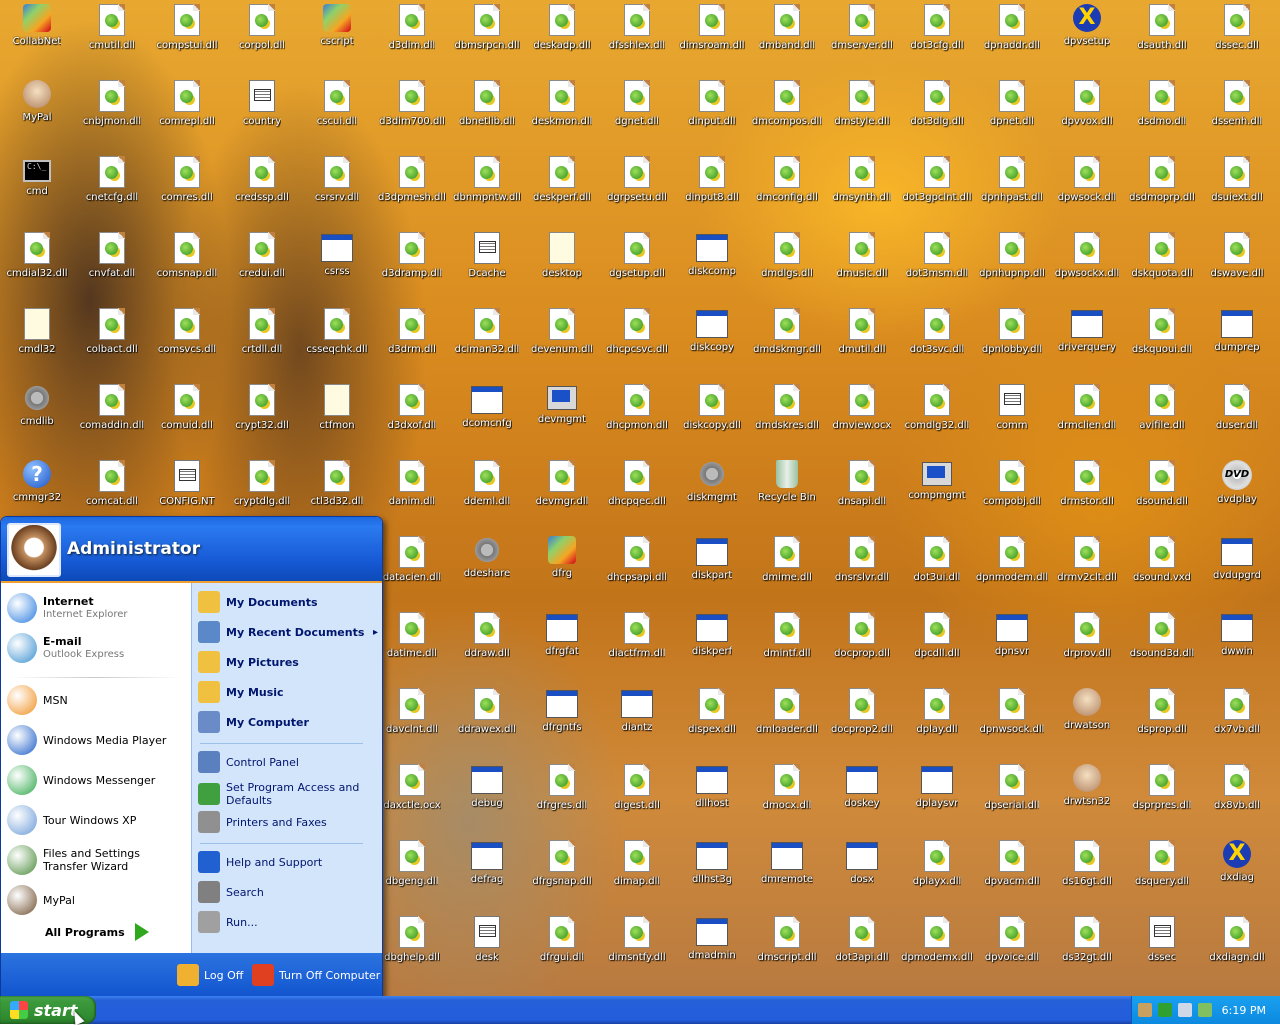 The image size is (1280, 1025). What do you see at coordinates (288, 762) in the screenshot?
I see `start-right-item: Control Panel` at bounding box center [288, 762].